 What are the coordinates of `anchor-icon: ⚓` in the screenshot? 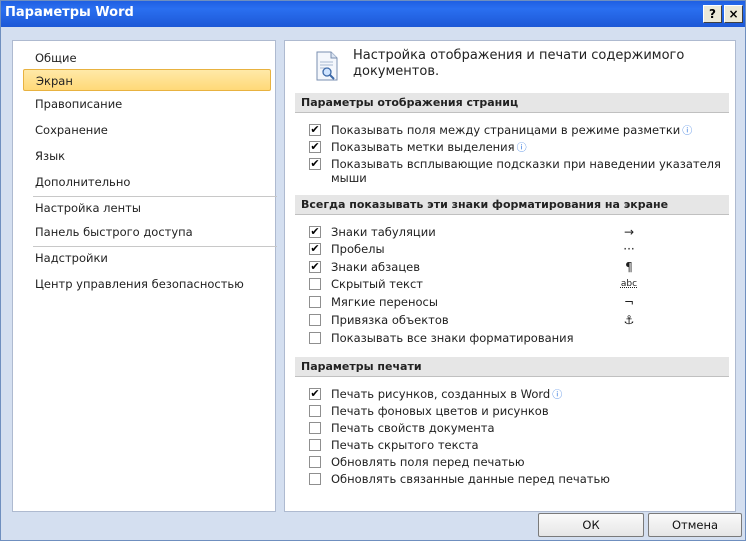 It's located at (629, 320).